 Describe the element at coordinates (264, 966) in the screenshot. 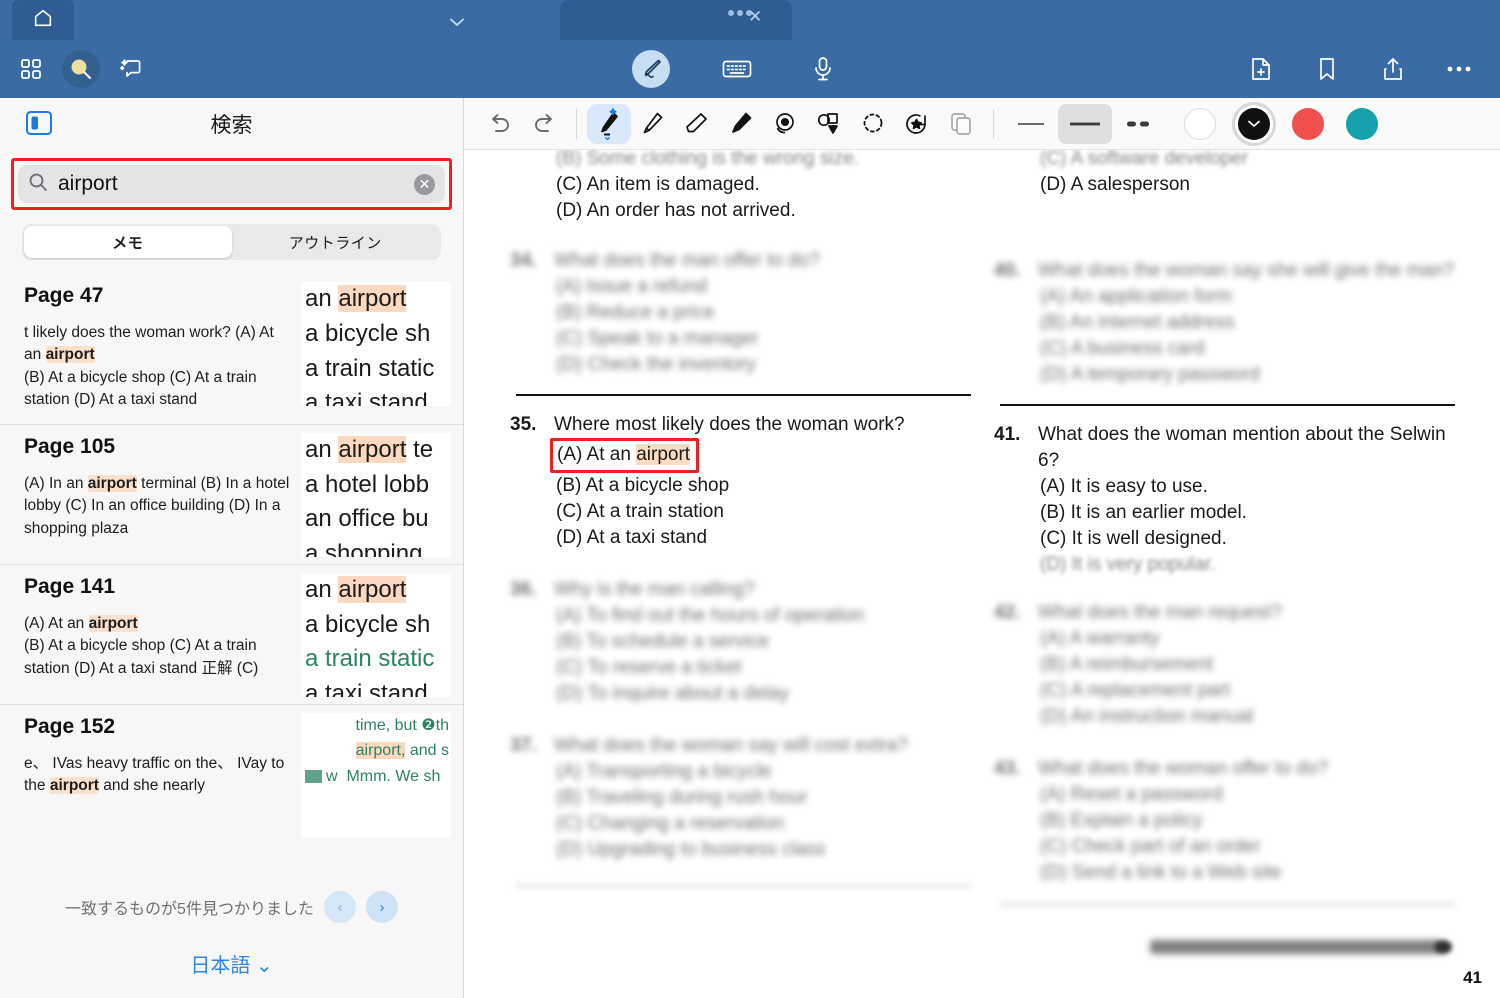

I see `chevron-down-icon: ⌄` at that location.